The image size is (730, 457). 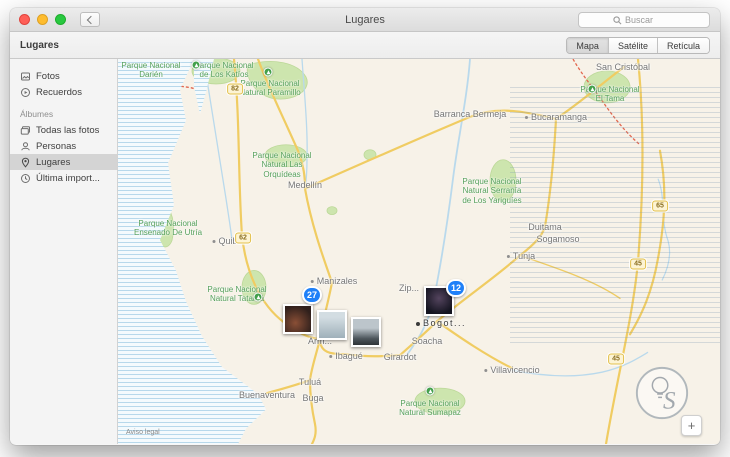 I want to click on sidebar-item-label: Todas las fotos, so click(x=68, y=130).